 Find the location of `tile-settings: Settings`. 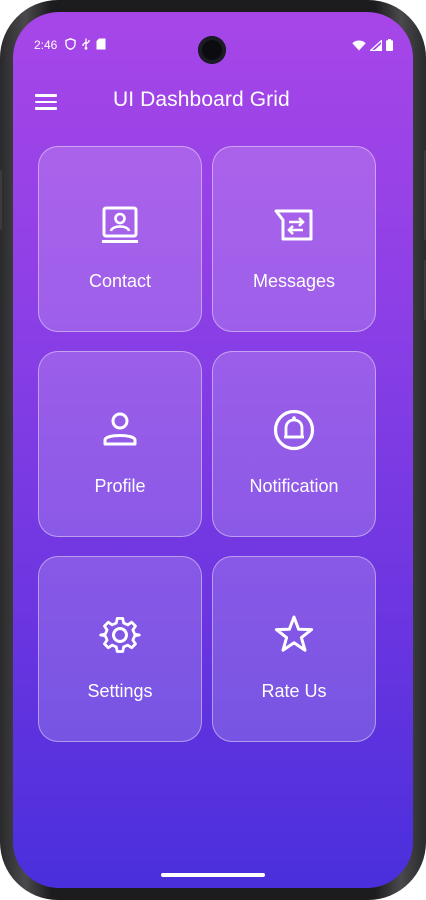

tile-settings: Settings is located at coordinates (120, 649).